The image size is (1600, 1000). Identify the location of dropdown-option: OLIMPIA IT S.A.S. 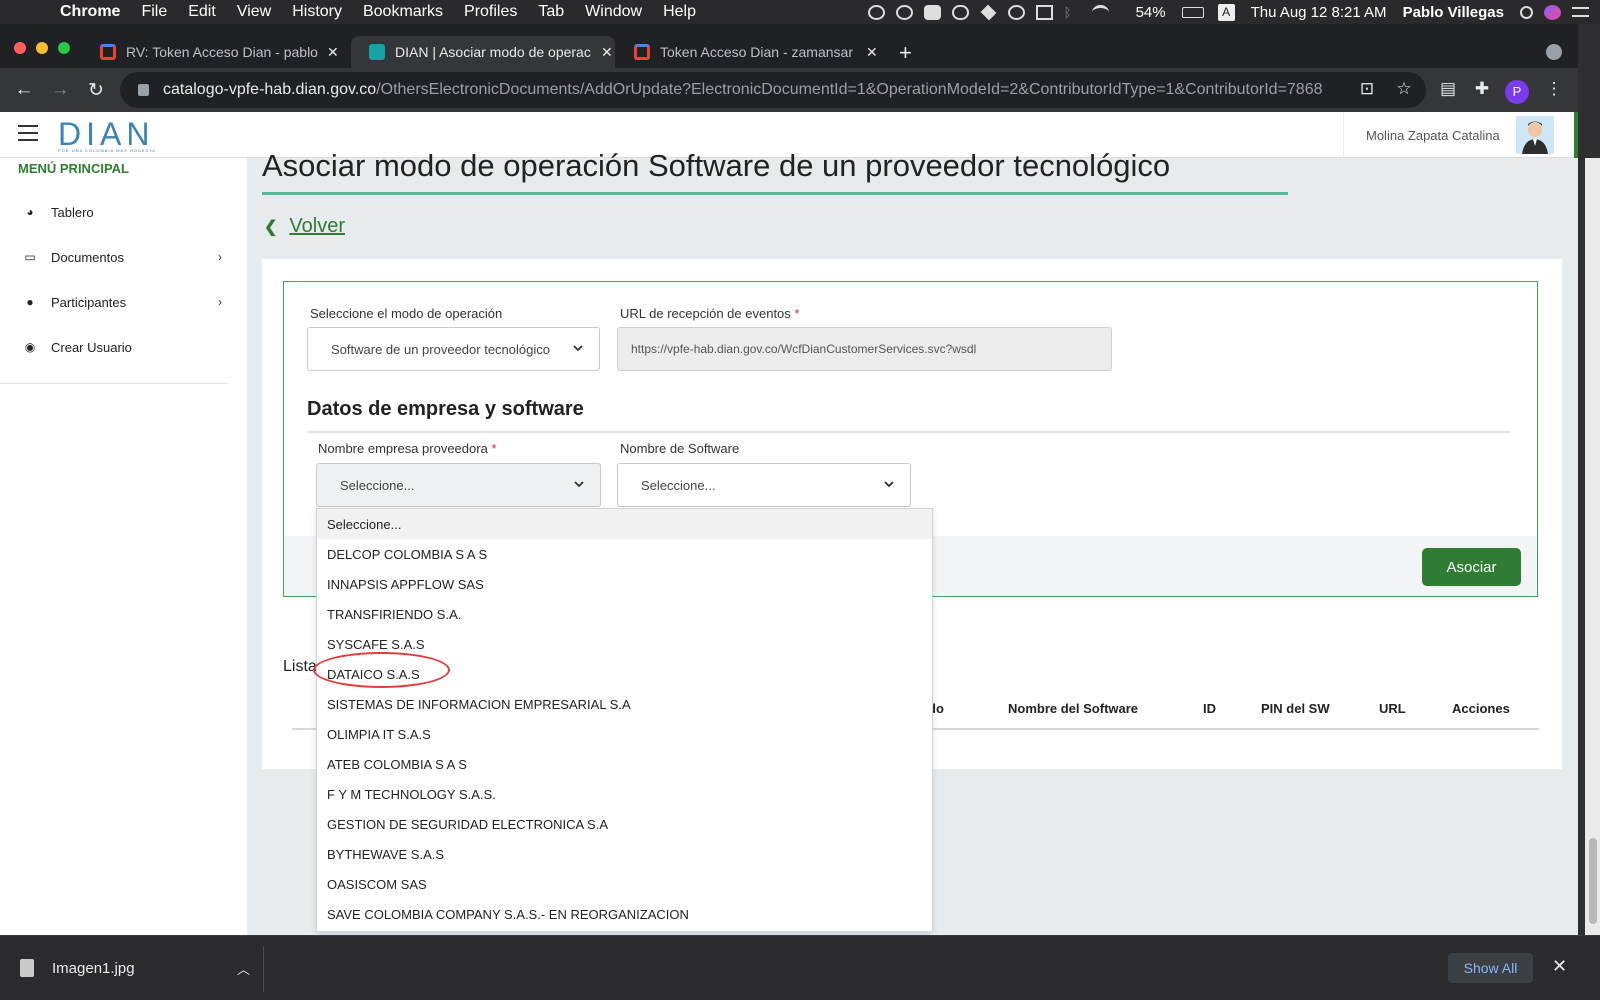
(624, 734).